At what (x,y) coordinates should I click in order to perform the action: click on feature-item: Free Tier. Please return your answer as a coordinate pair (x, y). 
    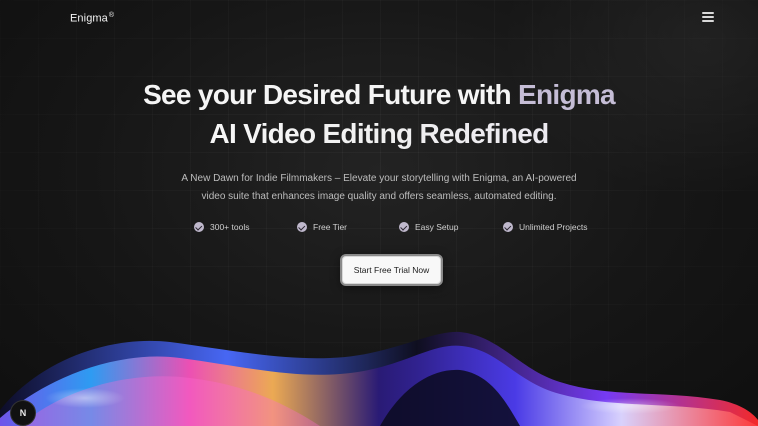
    Looking at the image, I should click on (322, 227).